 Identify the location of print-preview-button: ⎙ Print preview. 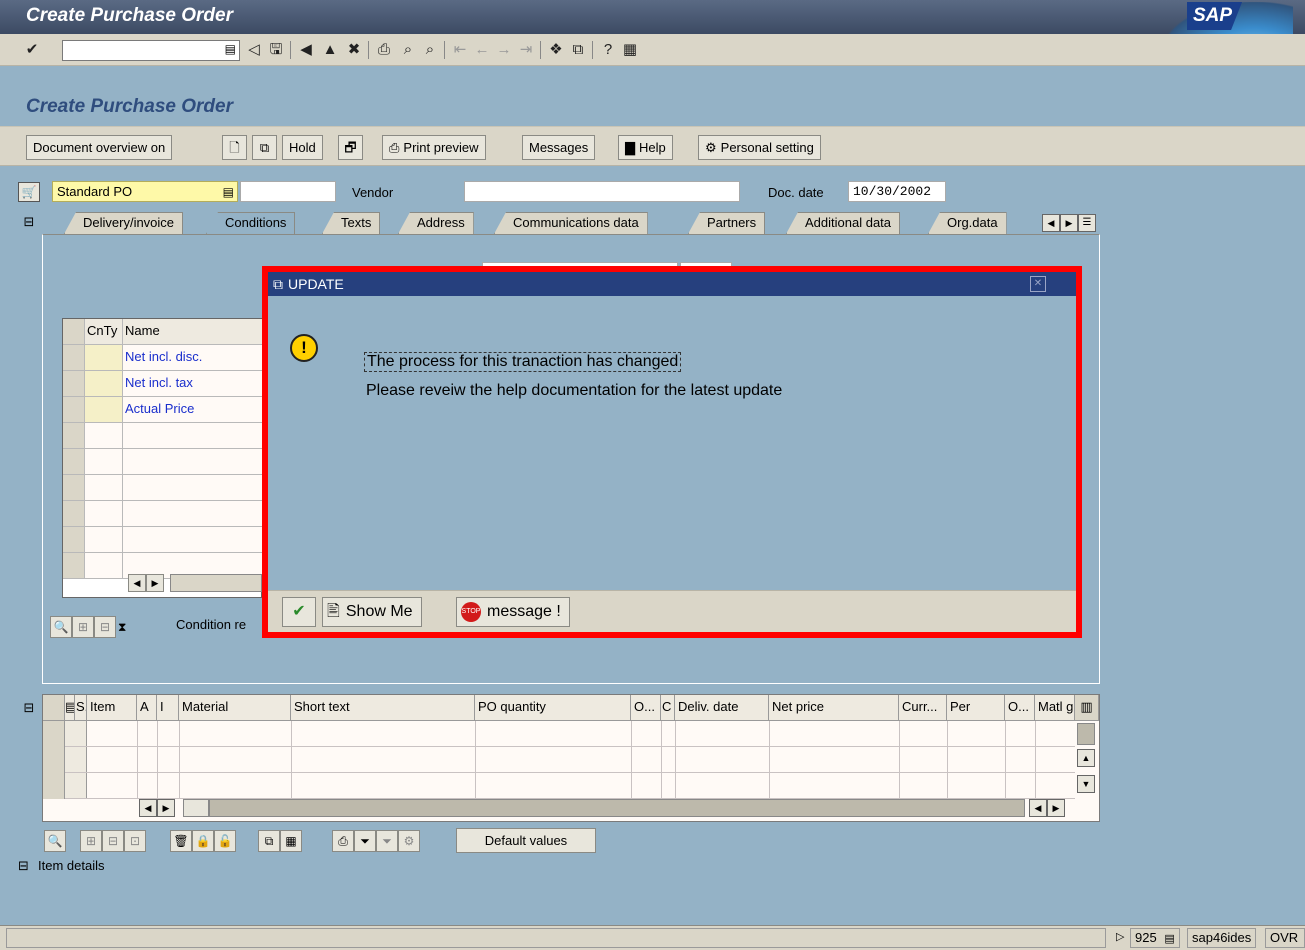
(434, 147).